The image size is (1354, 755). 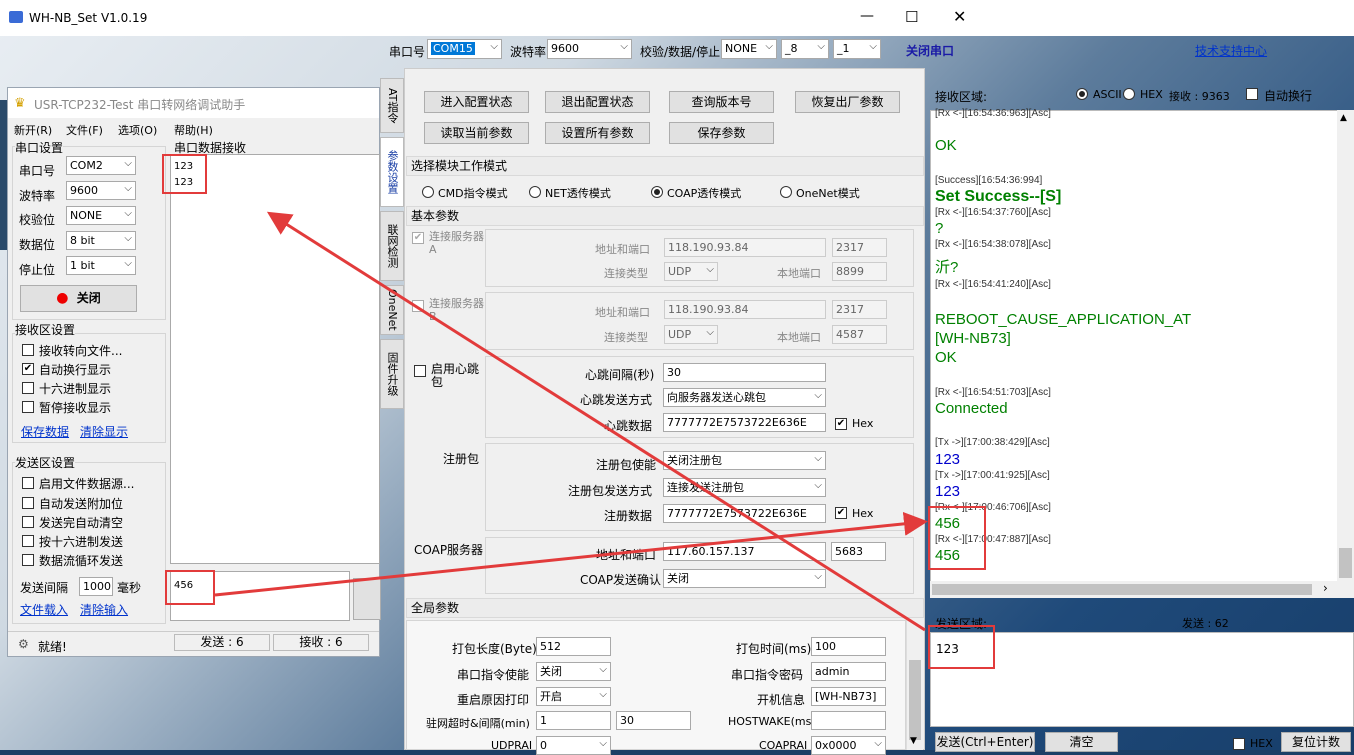 What do you see at coordinates (571, 554) in the screenshot?
I see `arrow-send-to-log` at bounding box center [571, 554].